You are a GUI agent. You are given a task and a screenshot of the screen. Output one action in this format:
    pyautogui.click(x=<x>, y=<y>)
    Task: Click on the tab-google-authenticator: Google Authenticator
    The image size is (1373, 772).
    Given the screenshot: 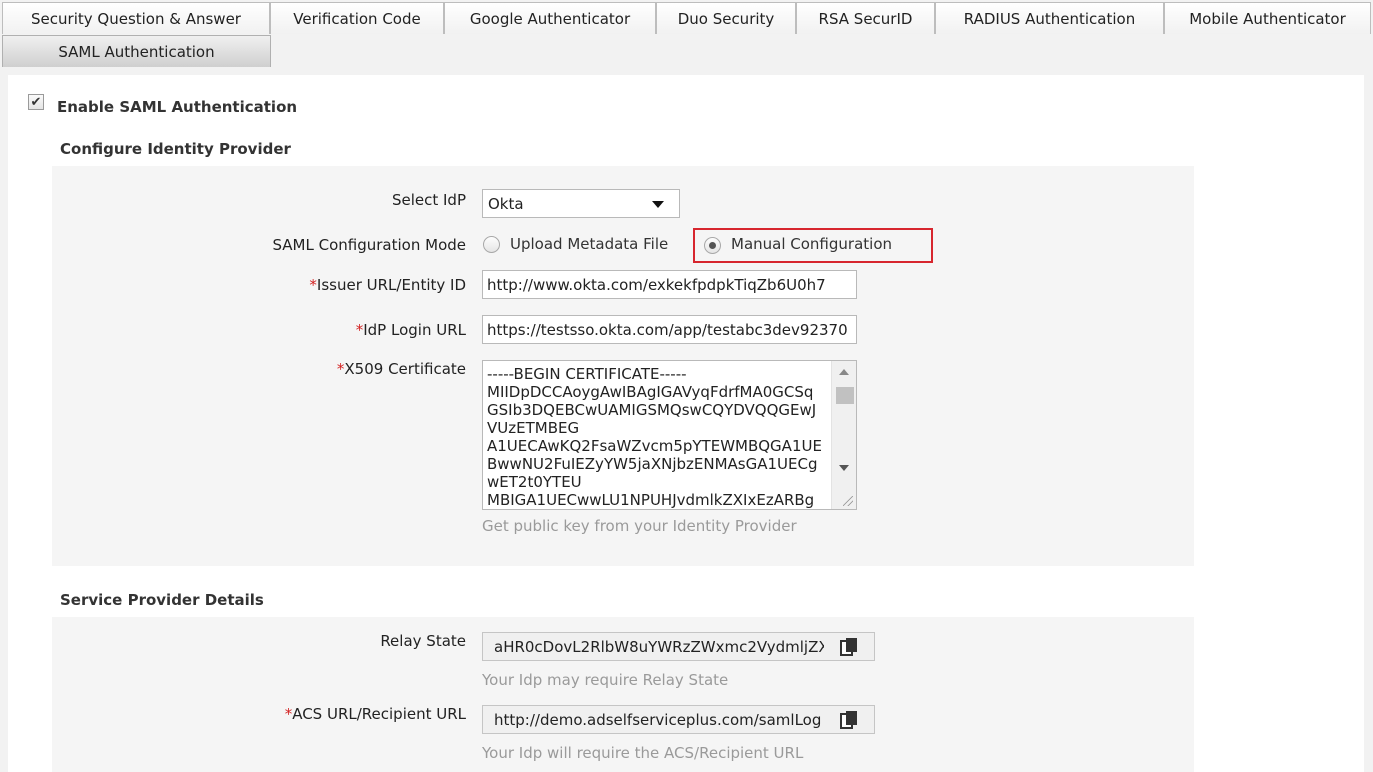 What is the action you would take?
    pyautogui.click(x=550, y=18)
    